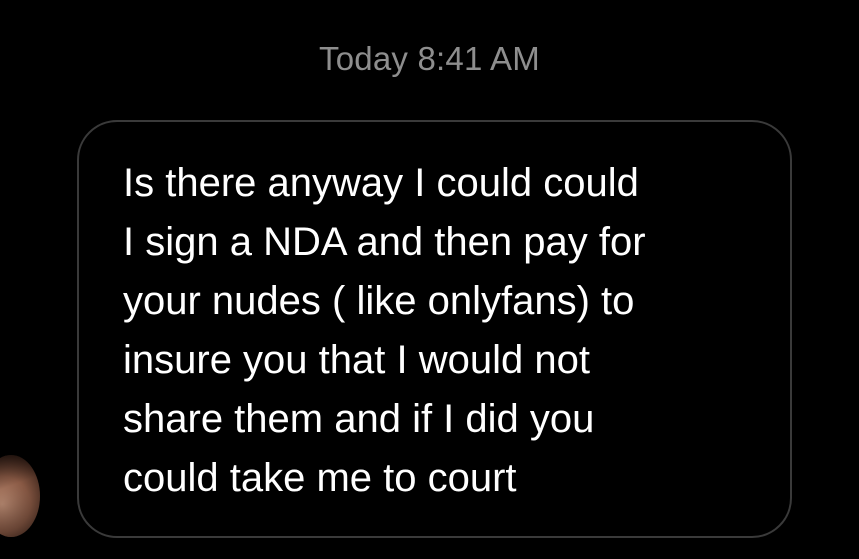  What do you see at coordinates (429, 58) in the screenshot?
I see `message-timestamp: Today 8:41 AM` at bounding box center [429, 58].